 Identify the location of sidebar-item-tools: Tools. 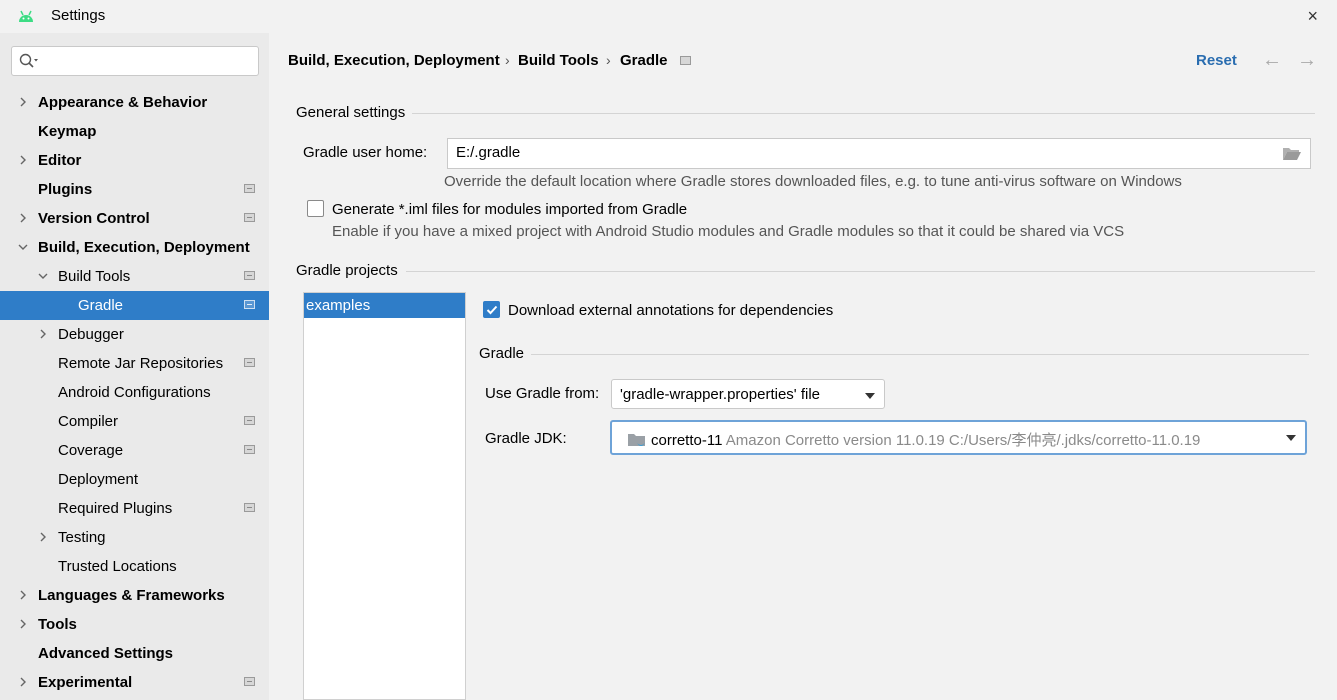
(134, 624).